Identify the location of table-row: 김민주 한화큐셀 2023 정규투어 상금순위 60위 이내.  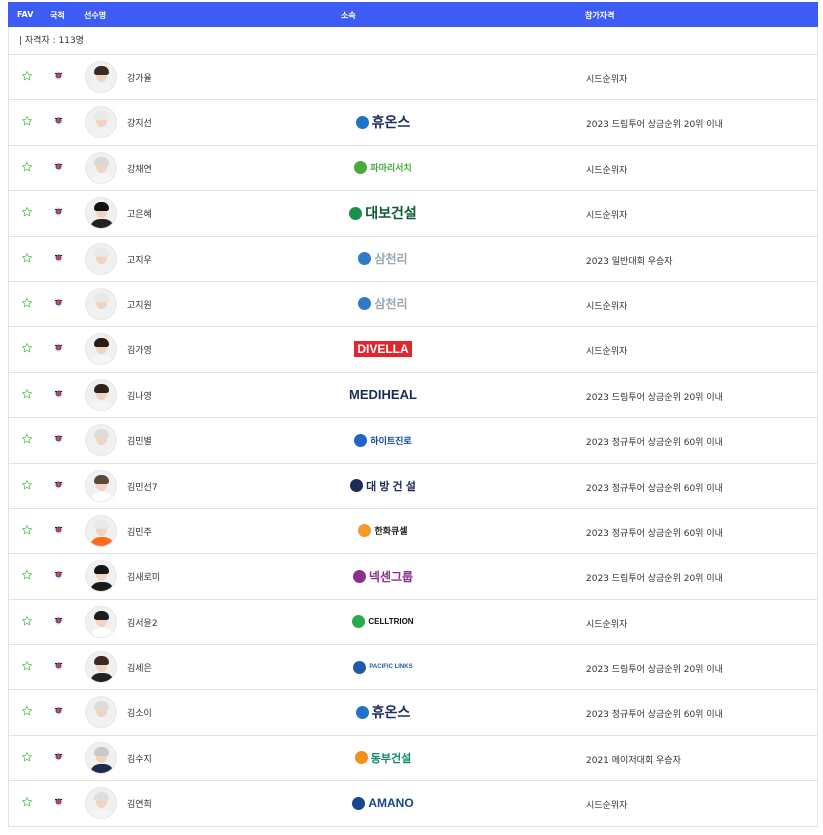
(413, 531).